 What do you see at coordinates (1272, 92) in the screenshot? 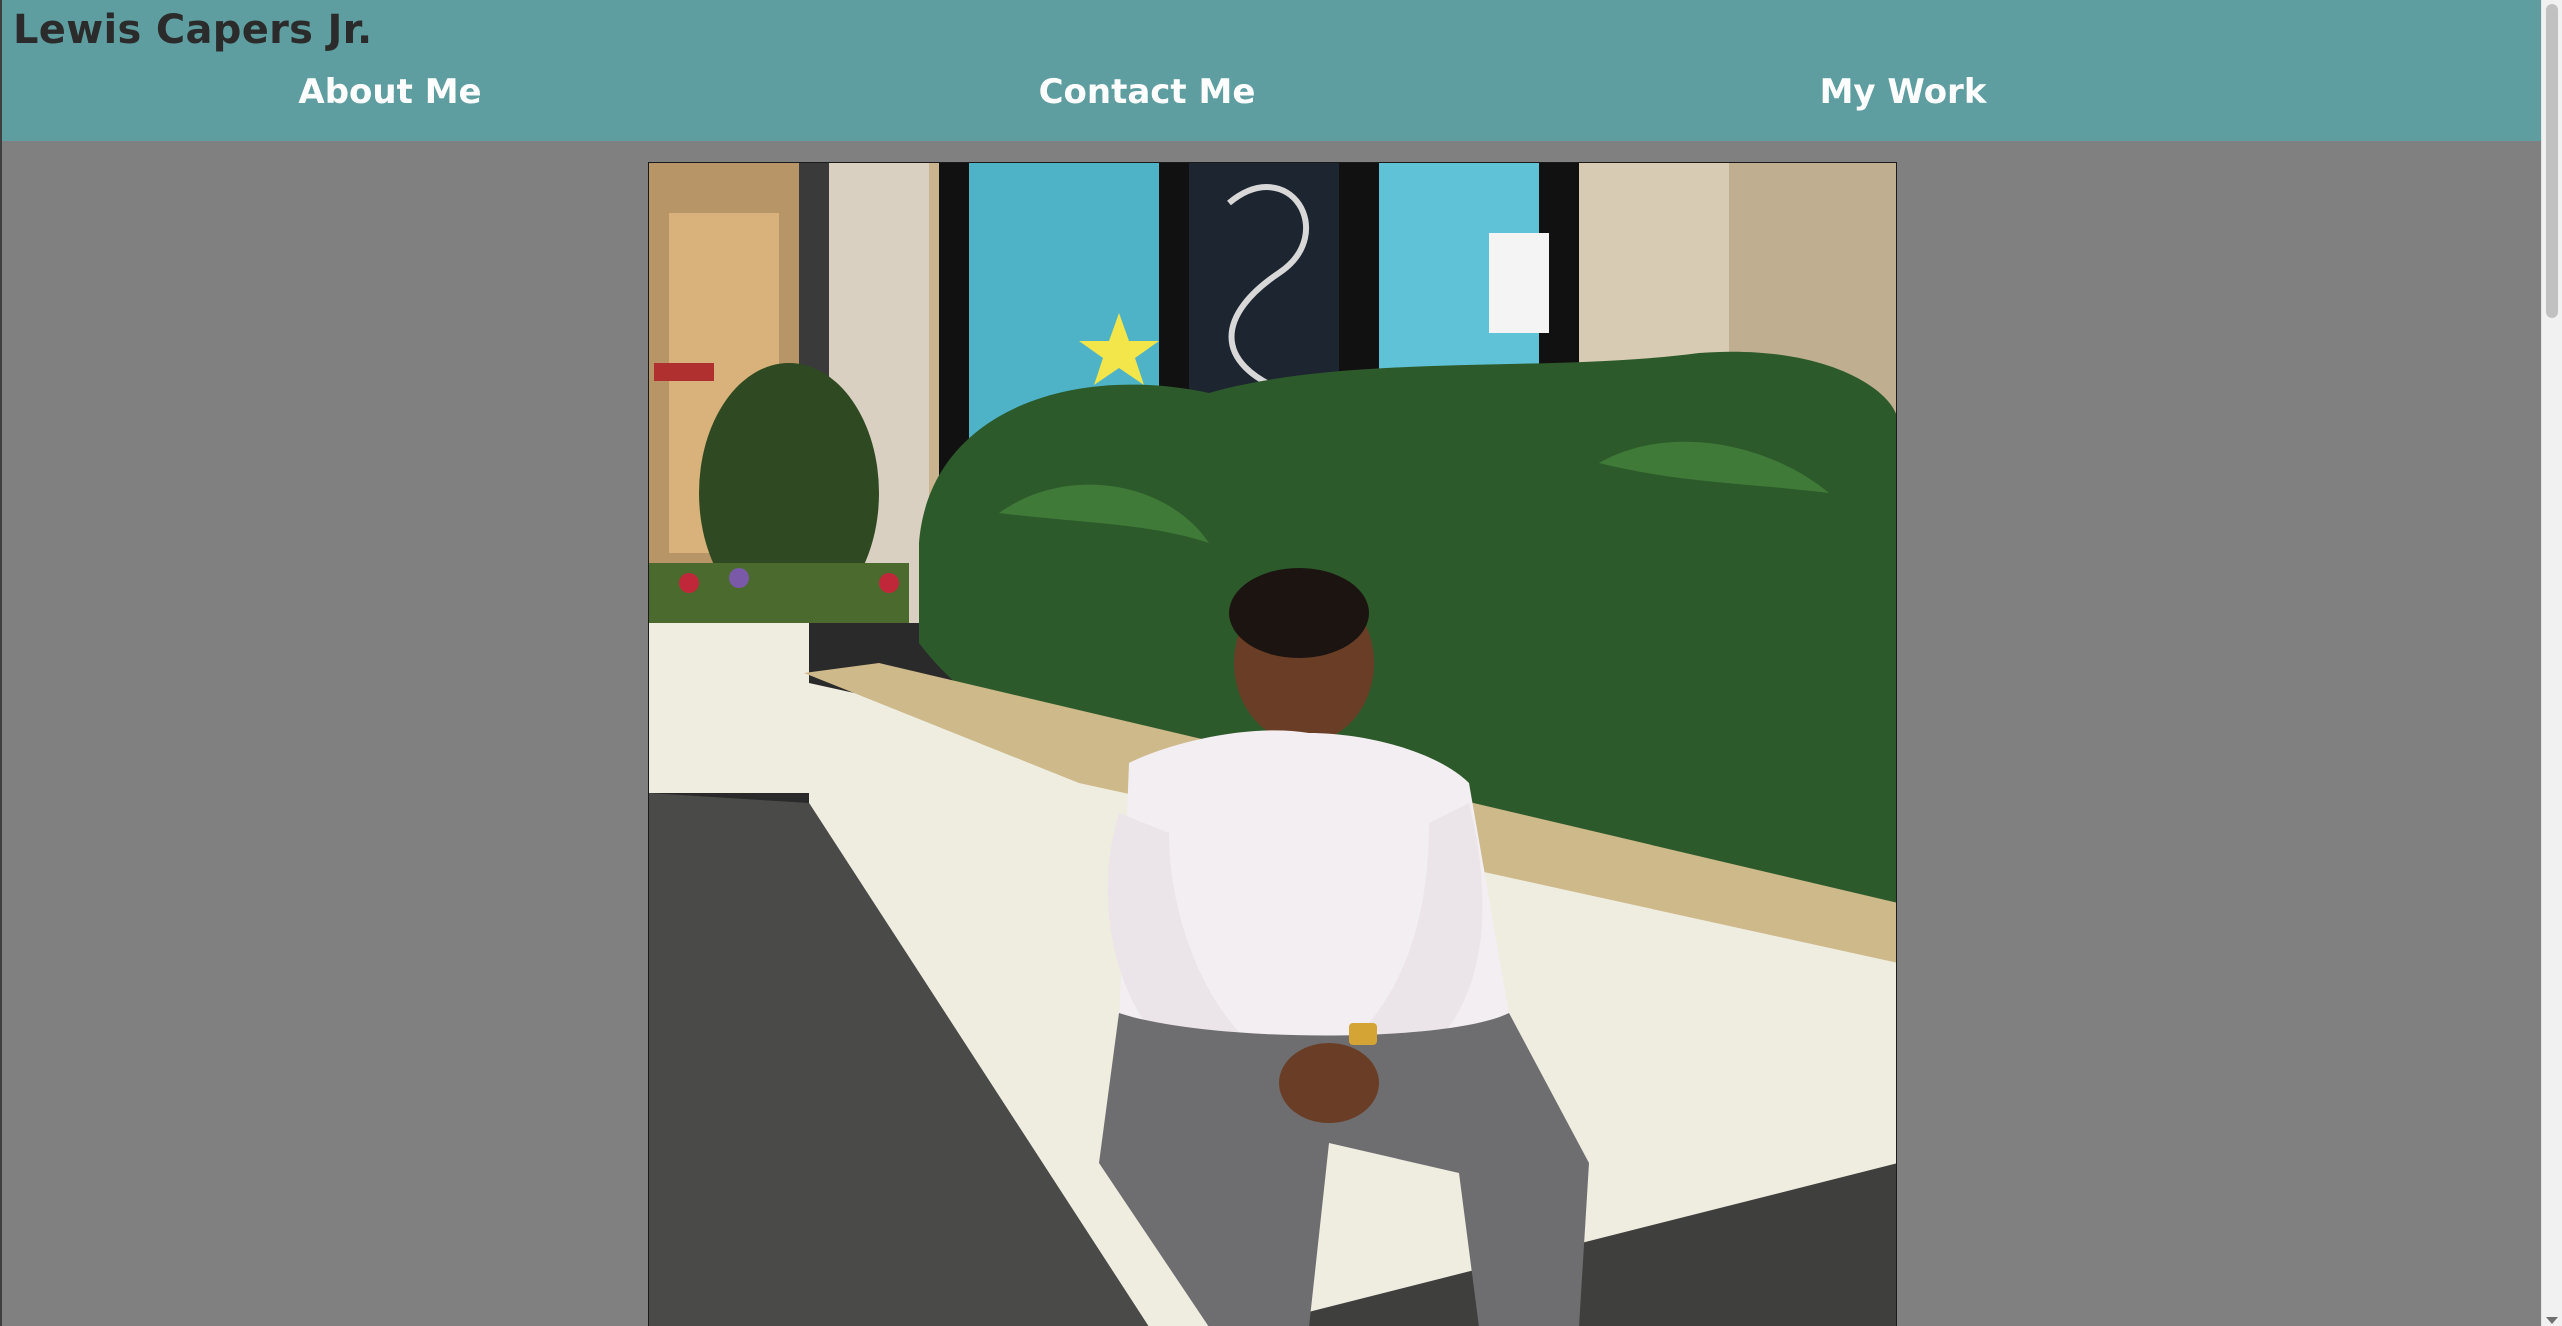
I see `main-nav: About Me Contact Me My Work` at bounding box center [1272, 92].